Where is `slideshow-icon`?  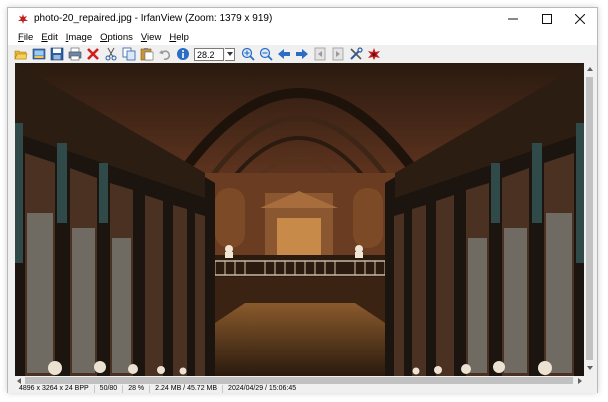 slideshow-icon is located at coordinates (39, 54).